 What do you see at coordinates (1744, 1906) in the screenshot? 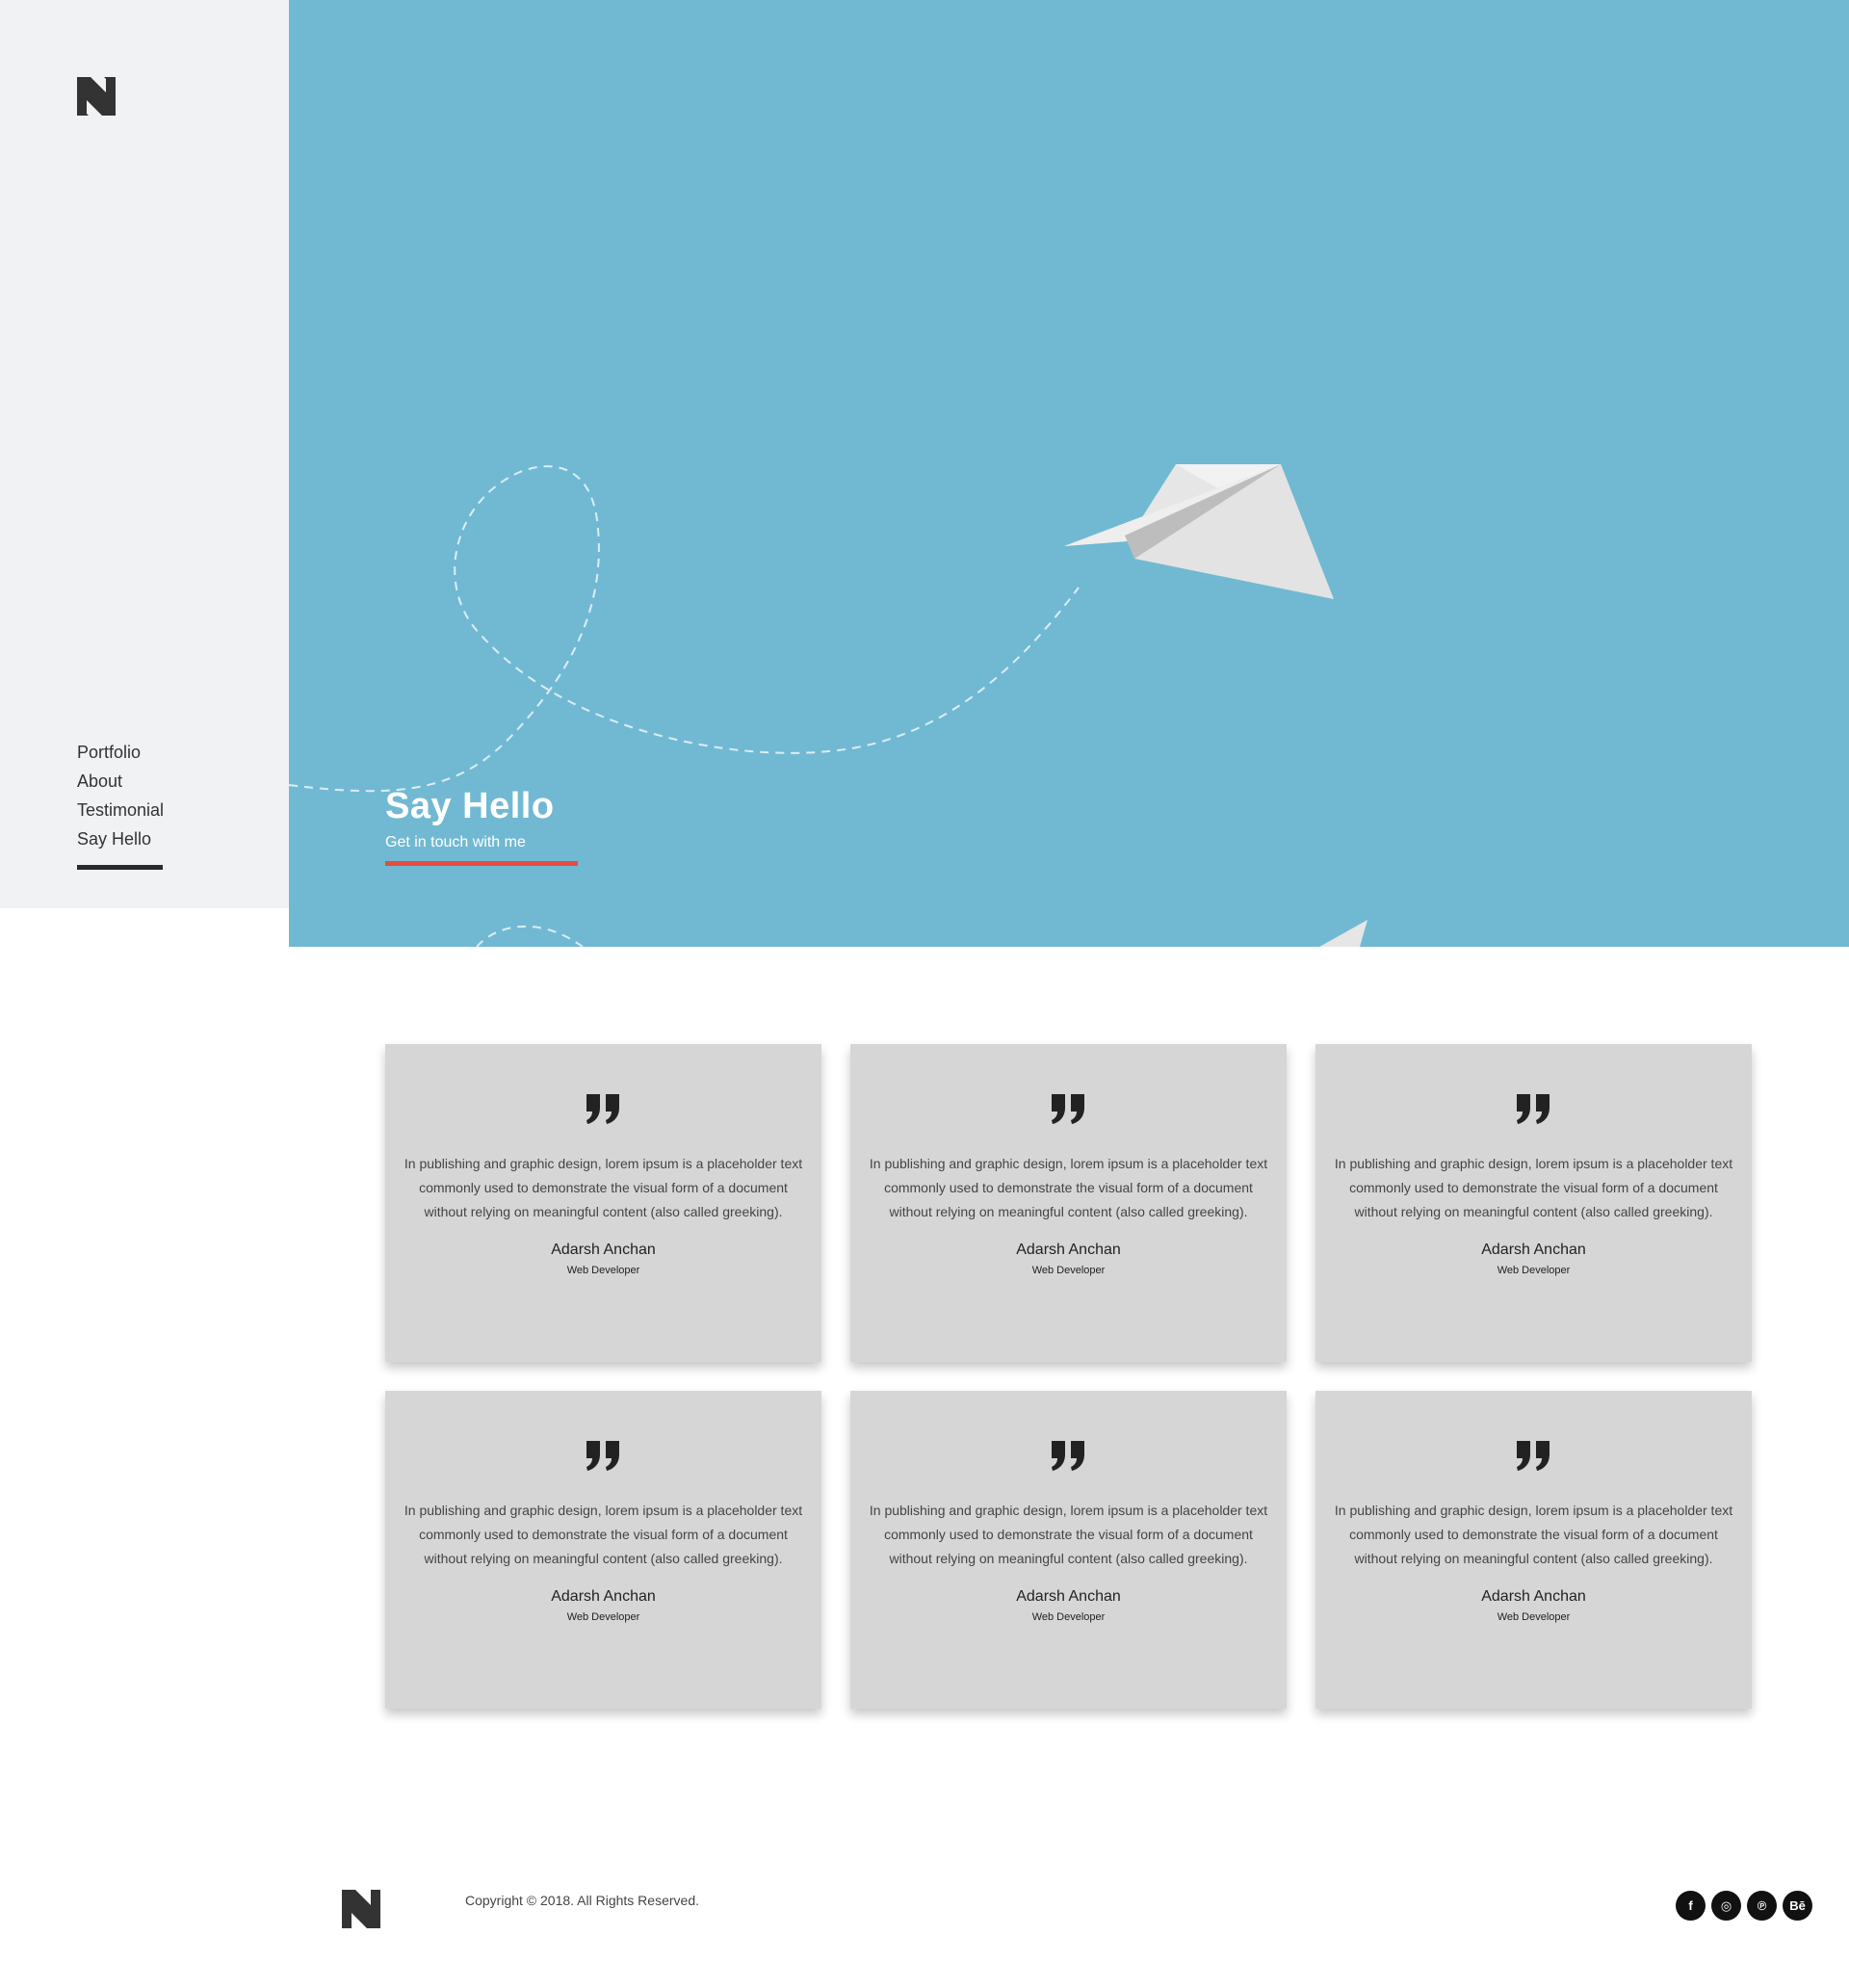
I see `social-links: f ◎ ℗ Bē` at bounding box center [1744, 1906].